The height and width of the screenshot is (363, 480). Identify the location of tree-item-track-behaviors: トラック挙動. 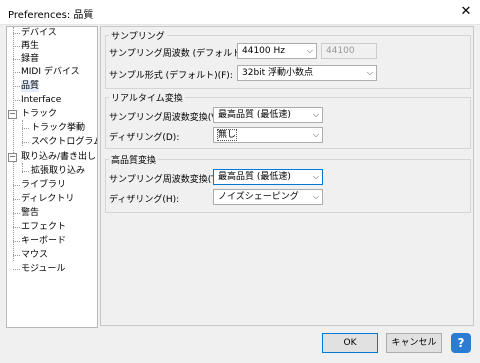
(58, 128).